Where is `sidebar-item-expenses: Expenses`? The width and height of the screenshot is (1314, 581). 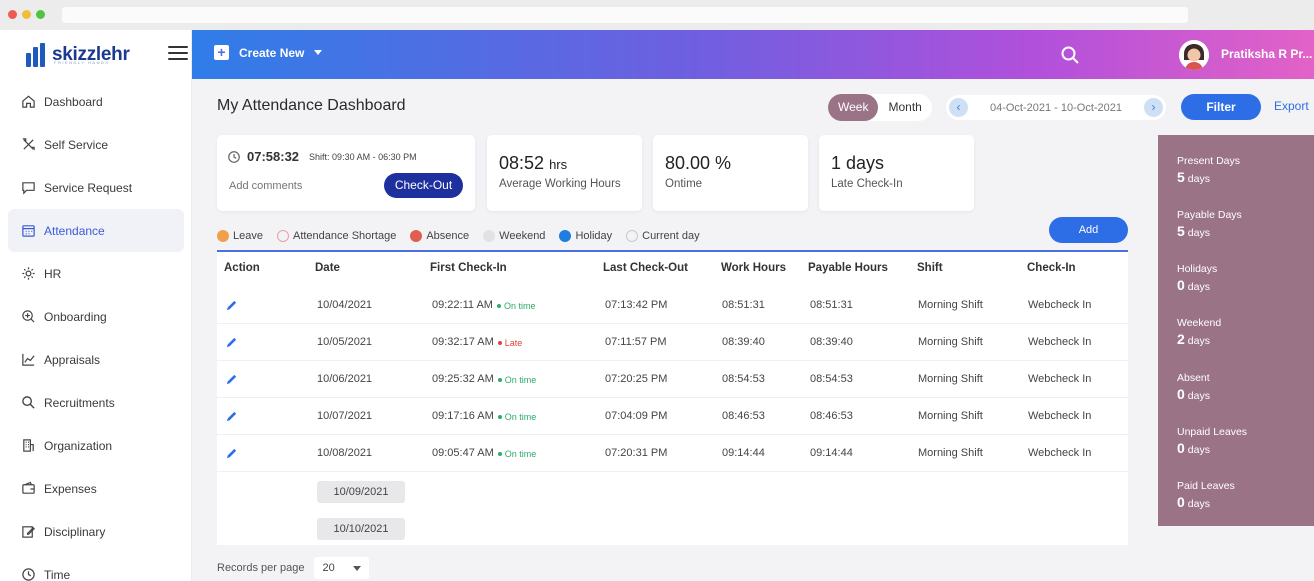 sidebar-item-expenses: Expenses is located at coordinates (96, 488).